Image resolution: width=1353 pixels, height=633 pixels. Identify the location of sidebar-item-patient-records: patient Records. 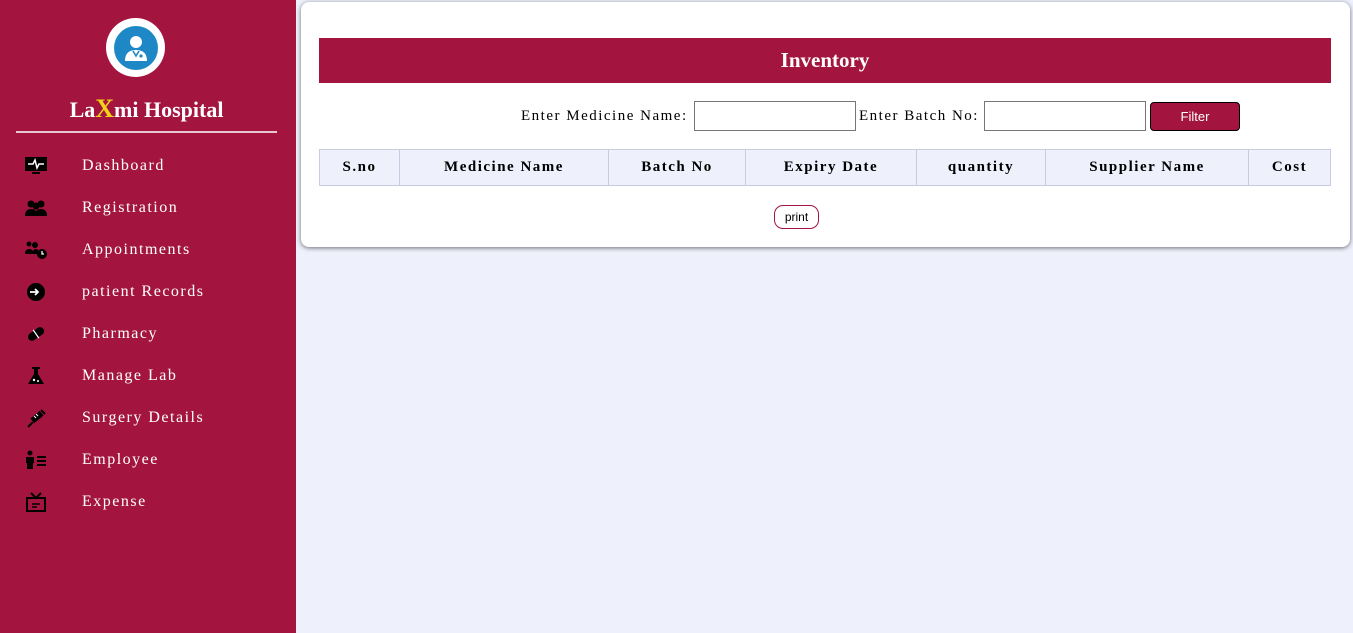
(148, 292).